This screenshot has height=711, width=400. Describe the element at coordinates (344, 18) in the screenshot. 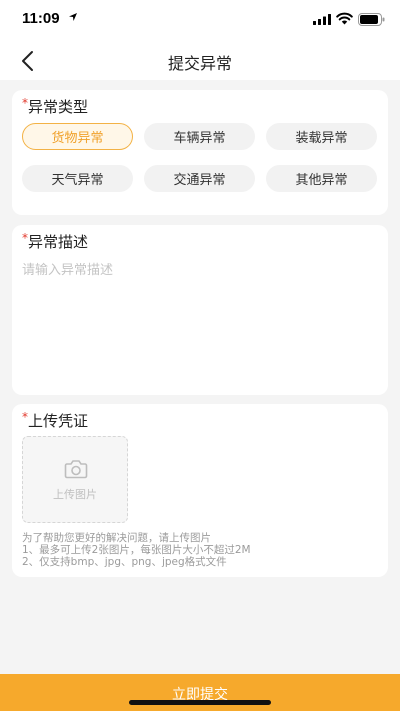

I see `wifi-icon` at that location.